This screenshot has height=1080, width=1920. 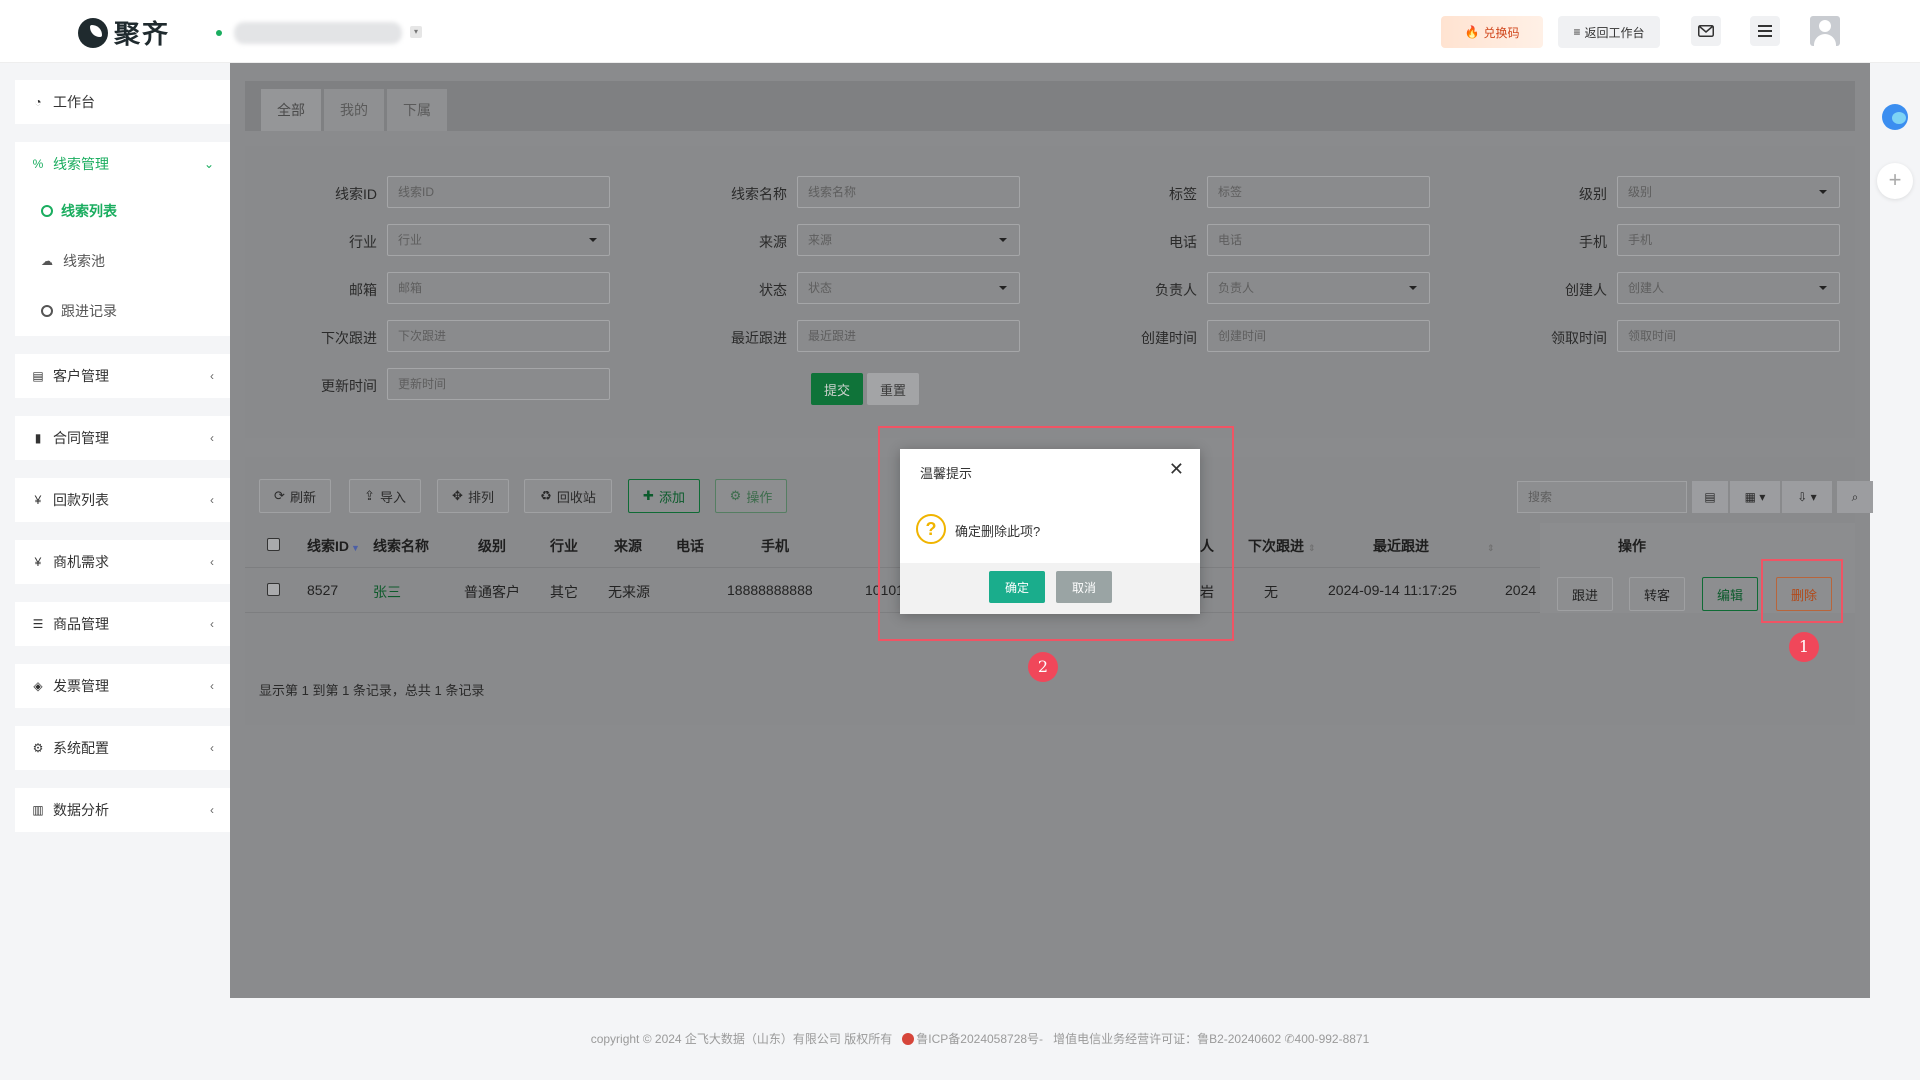 I want to click on tab-bar: 全部 我的 下属, so click(x=1050, y=106).